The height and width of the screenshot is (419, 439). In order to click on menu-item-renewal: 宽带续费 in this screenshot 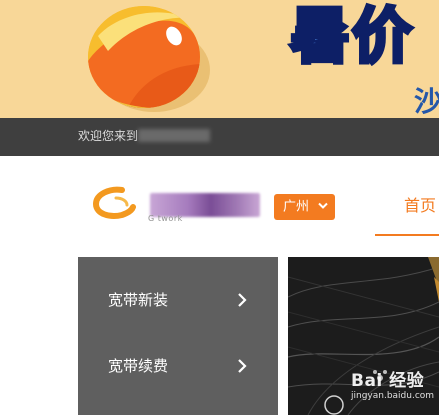, I will do `click(178, 366)`.